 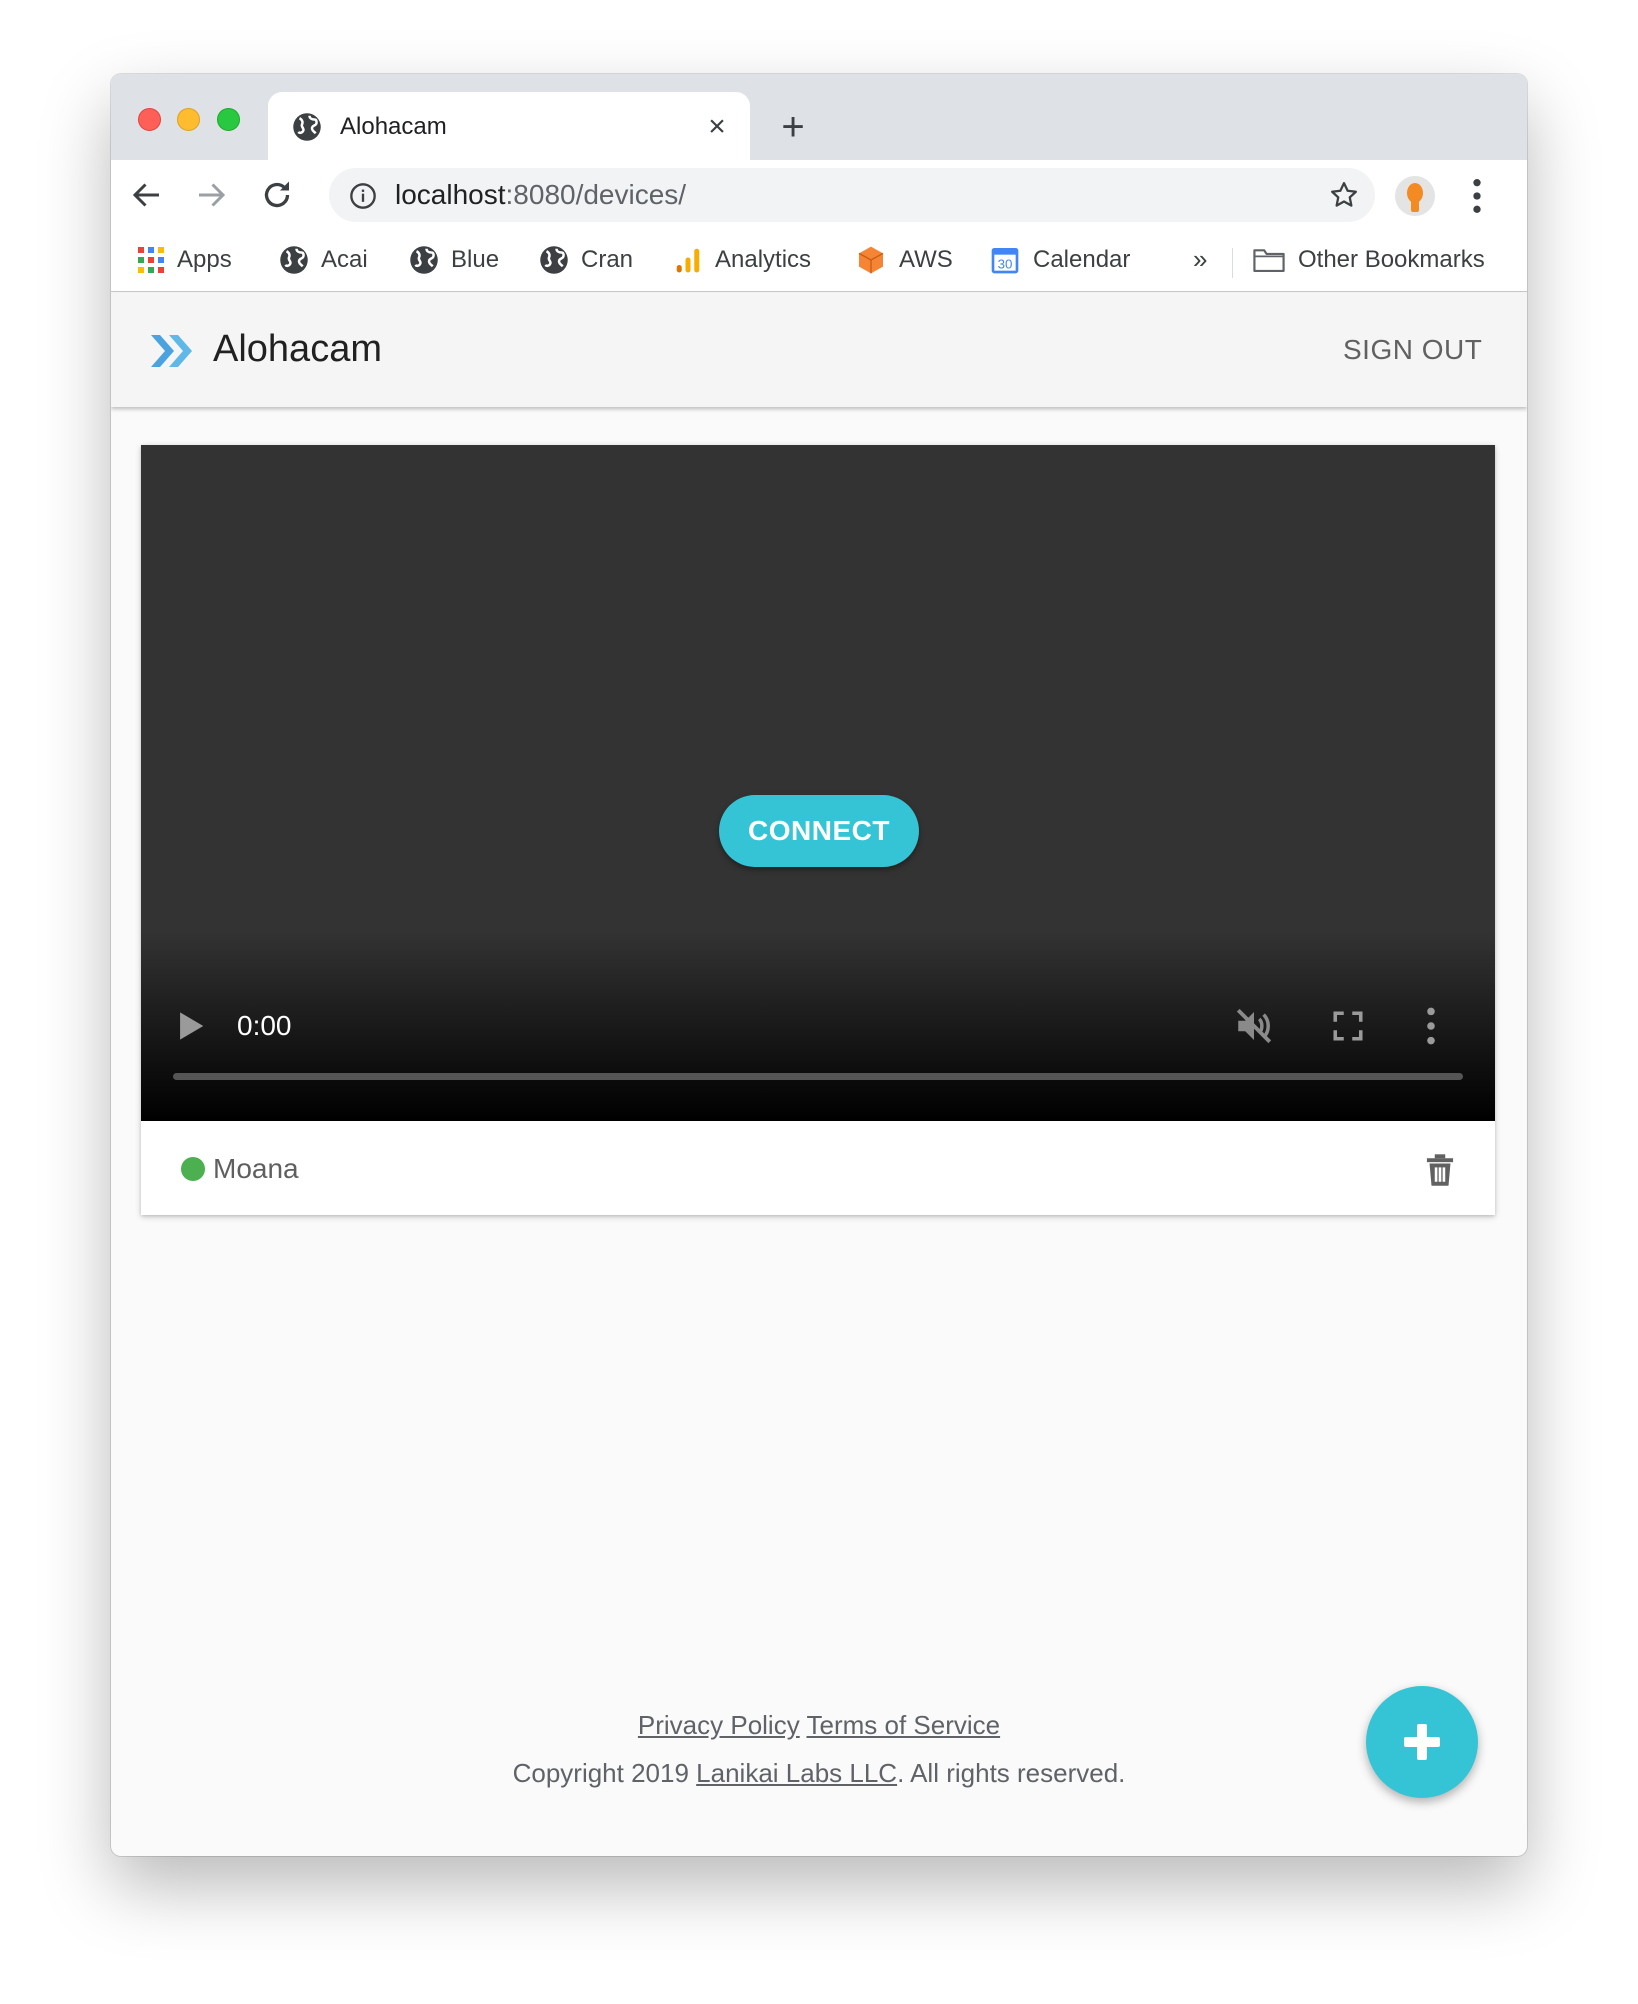 What do you see at coordinates (717, 127) in the screenshot?
I see `close-tab-icon: ×` at bounding box center [717, 127].